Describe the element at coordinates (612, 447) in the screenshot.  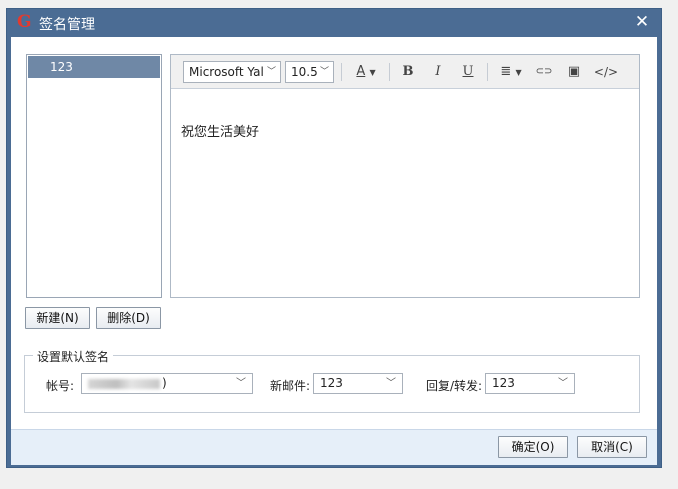
I see `cancel-button: 取消(C)` at that location.